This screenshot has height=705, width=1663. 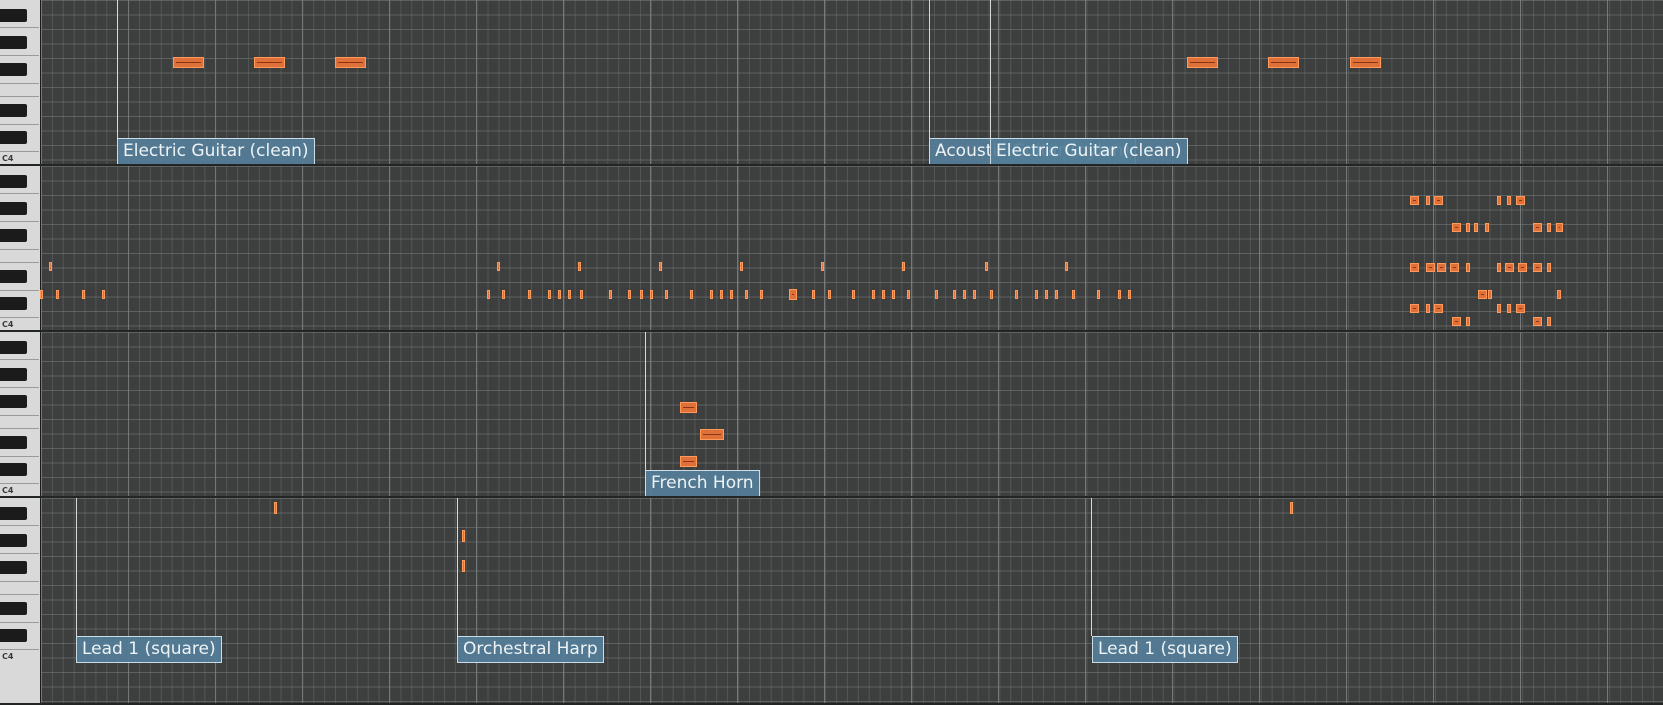 I want to click on track-label: Lead 1 (square), so click(x=1165, y=649).